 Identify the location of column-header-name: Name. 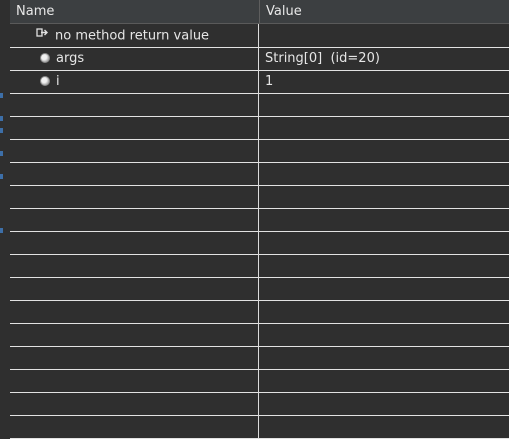
(134, 11).